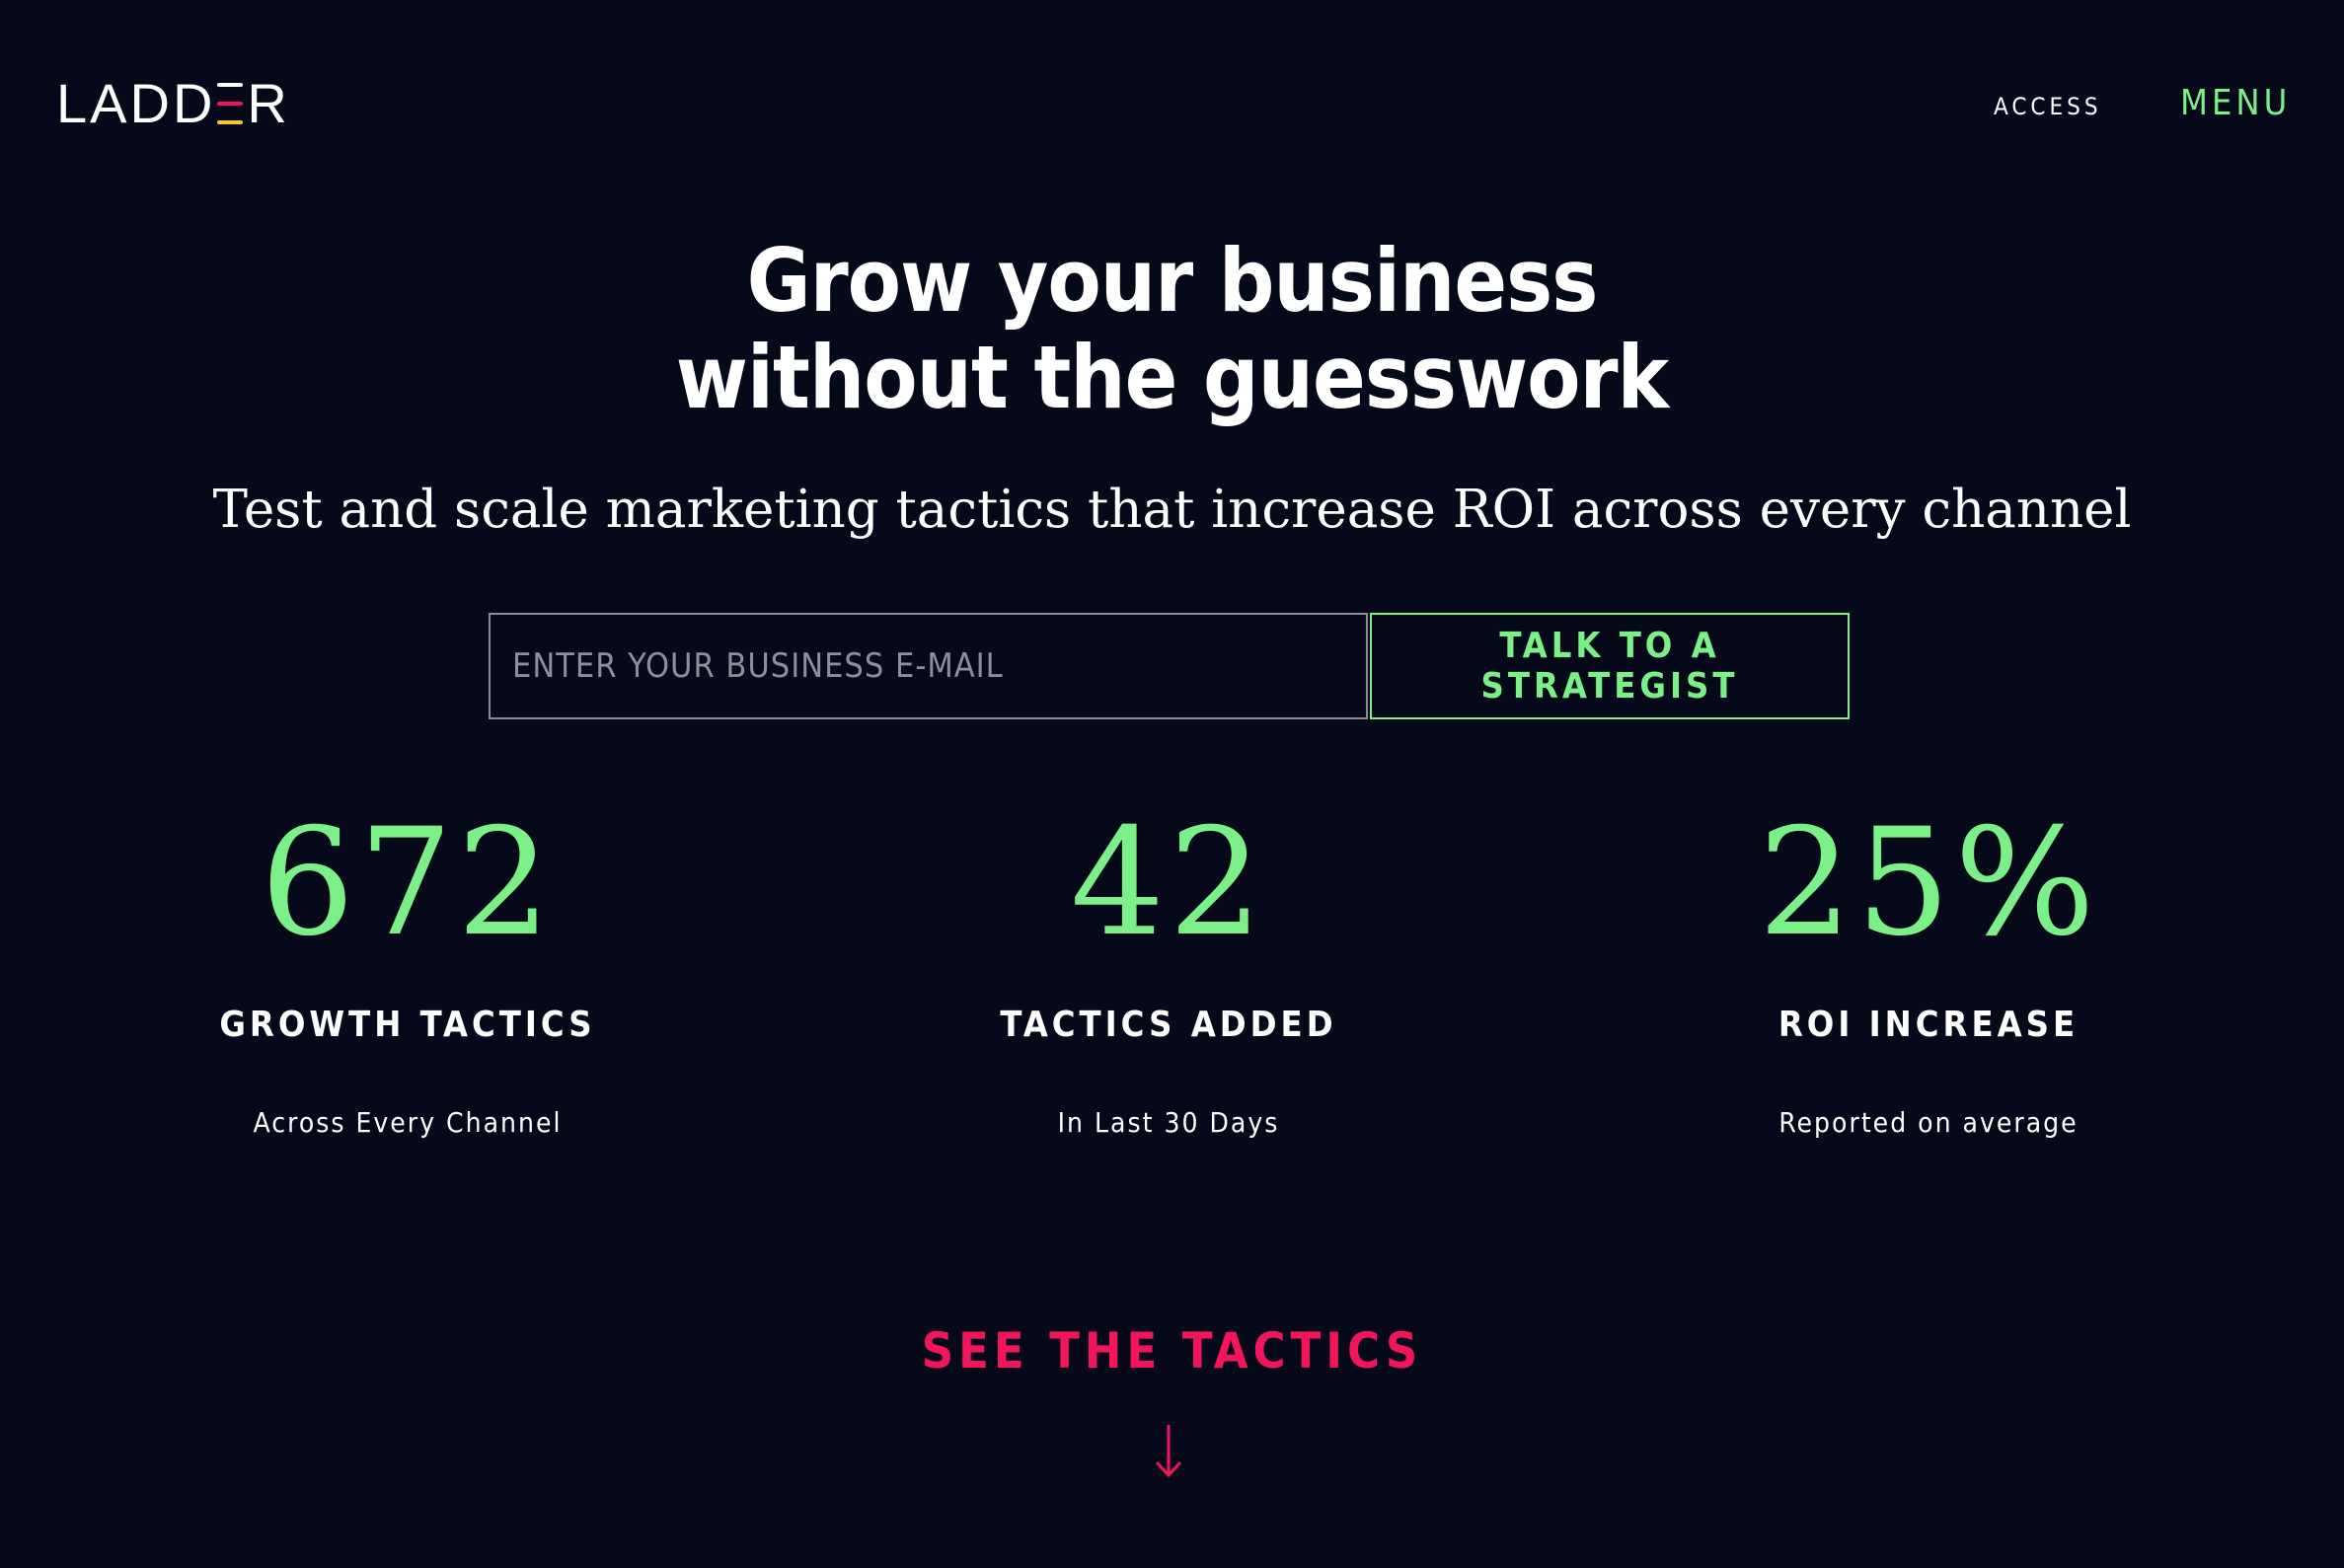 The width and height of the screenshot is (2344, 1568). What do you see at coordinates (1172, 281) in the screenshot?
I see `hero-title-line-1: Grow your business` at bounding box center [1172, 281].